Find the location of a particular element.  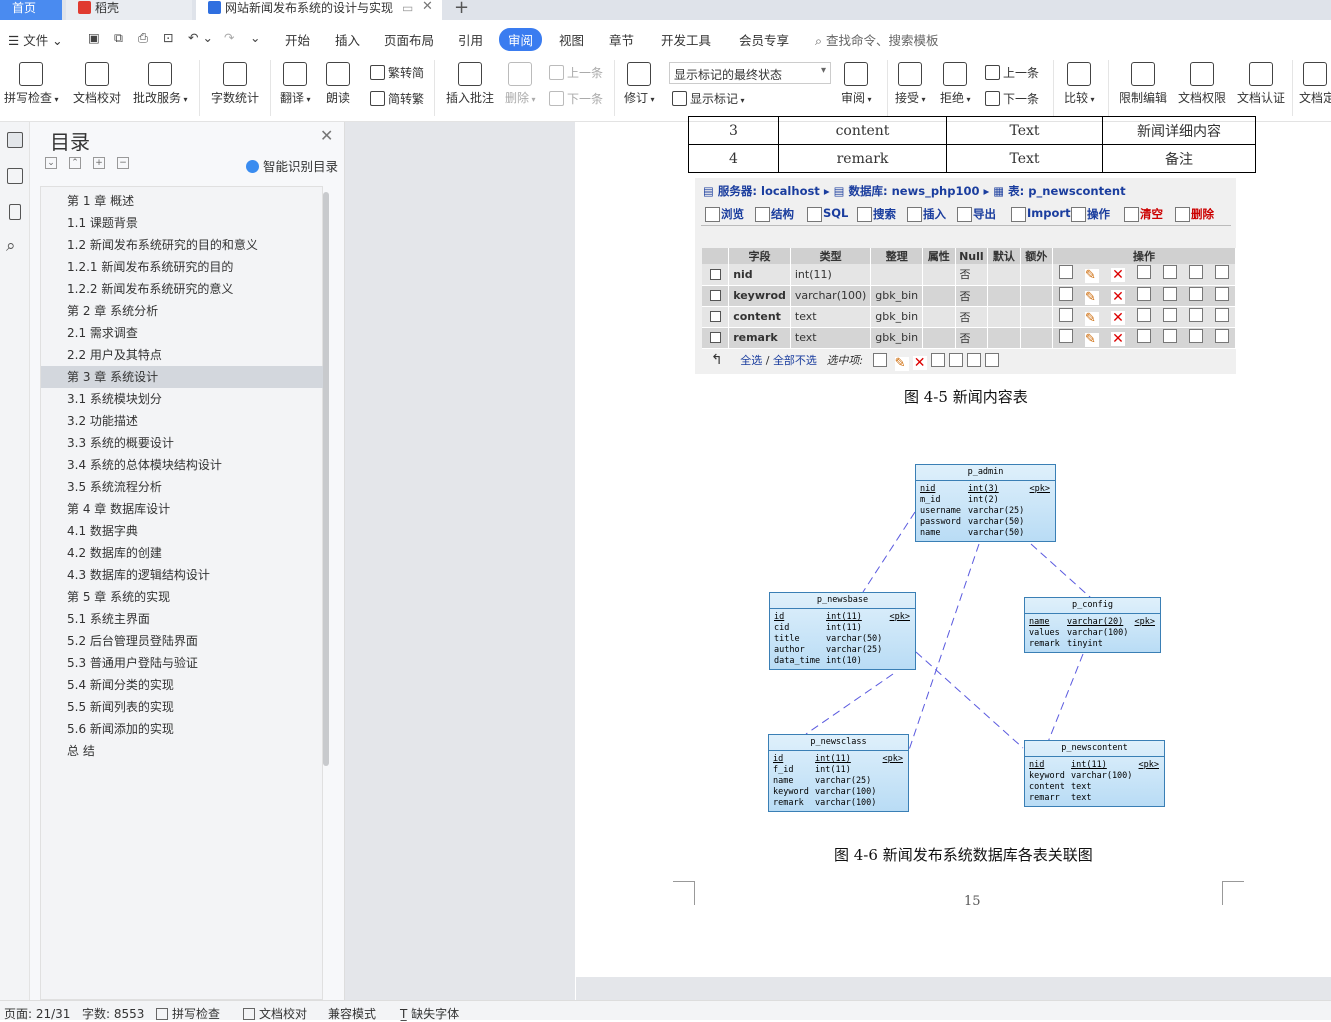

show-marks-button: 显示标记 ▾ is located at coordinates (708, 98).